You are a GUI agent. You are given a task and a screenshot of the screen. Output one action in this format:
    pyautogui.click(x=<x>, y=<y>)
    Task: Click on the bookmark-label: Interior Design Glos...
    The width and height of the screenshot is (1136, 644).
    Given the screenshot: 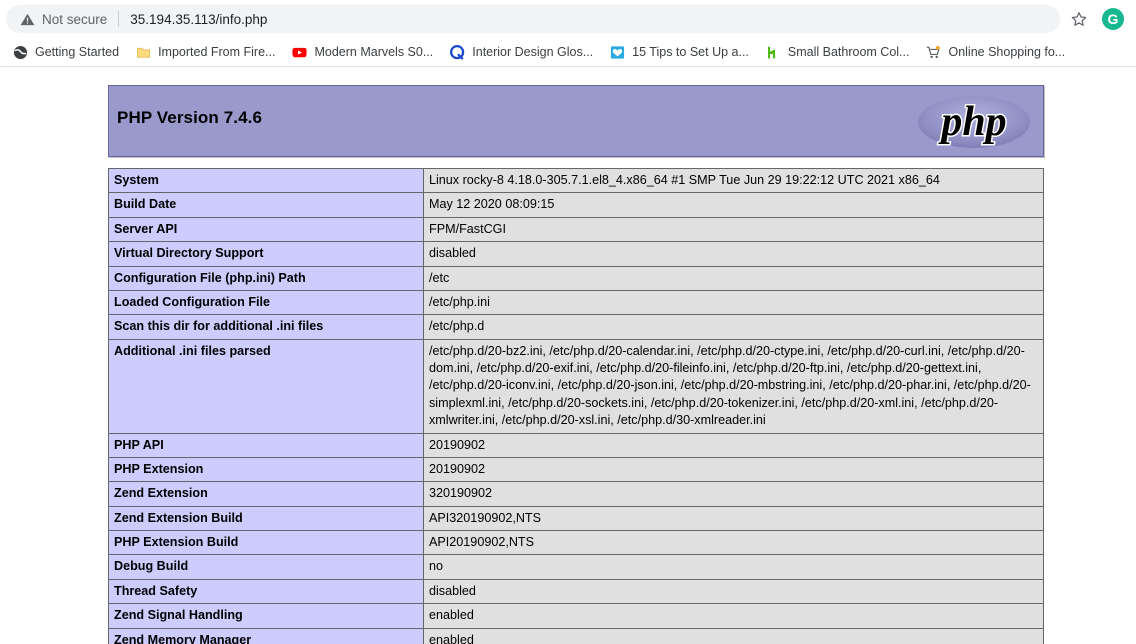 What is the action you would take?
    pyautogui.click(x=533, y=52)
    